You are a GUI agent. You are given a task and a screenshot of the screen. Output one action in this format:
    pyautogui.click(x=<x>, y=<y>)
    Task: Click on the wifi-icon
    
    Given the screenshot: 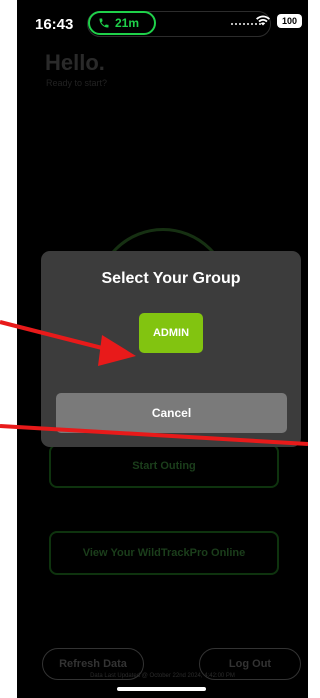 What is the action you would take?
    pyautogui.click(x=263, y=20)
    